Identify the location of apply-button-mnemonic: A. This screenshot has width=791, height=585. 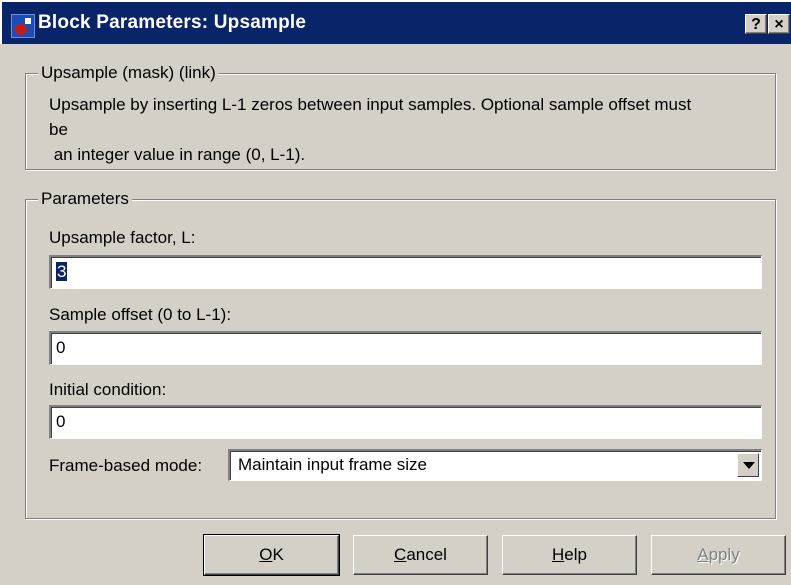
(703, 554).